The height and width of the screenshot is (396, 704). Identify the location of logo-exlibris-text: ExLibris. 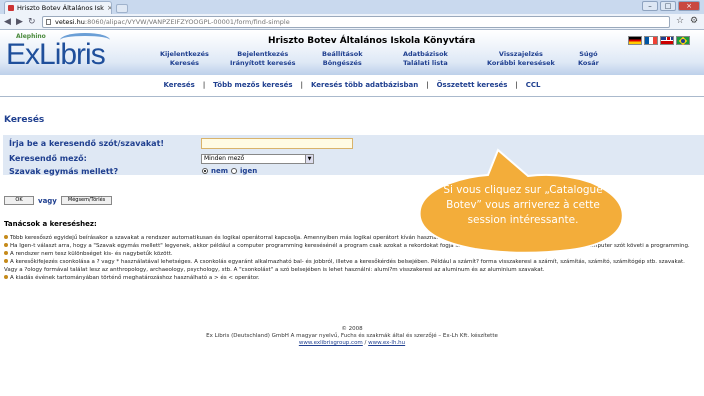
(56, 54).